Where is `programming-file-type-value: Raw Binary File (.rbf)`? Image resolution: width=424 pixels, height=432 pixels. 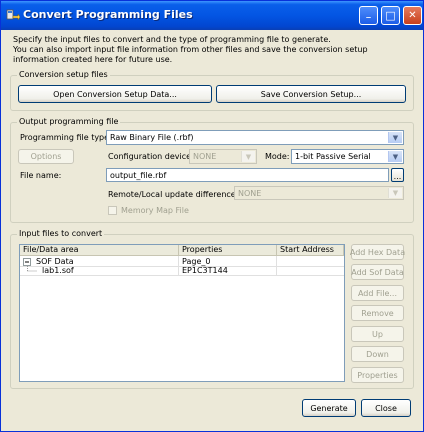
programming-file-type-value: Raw Binary File (.rbf) is located at coordinates (152, 137).